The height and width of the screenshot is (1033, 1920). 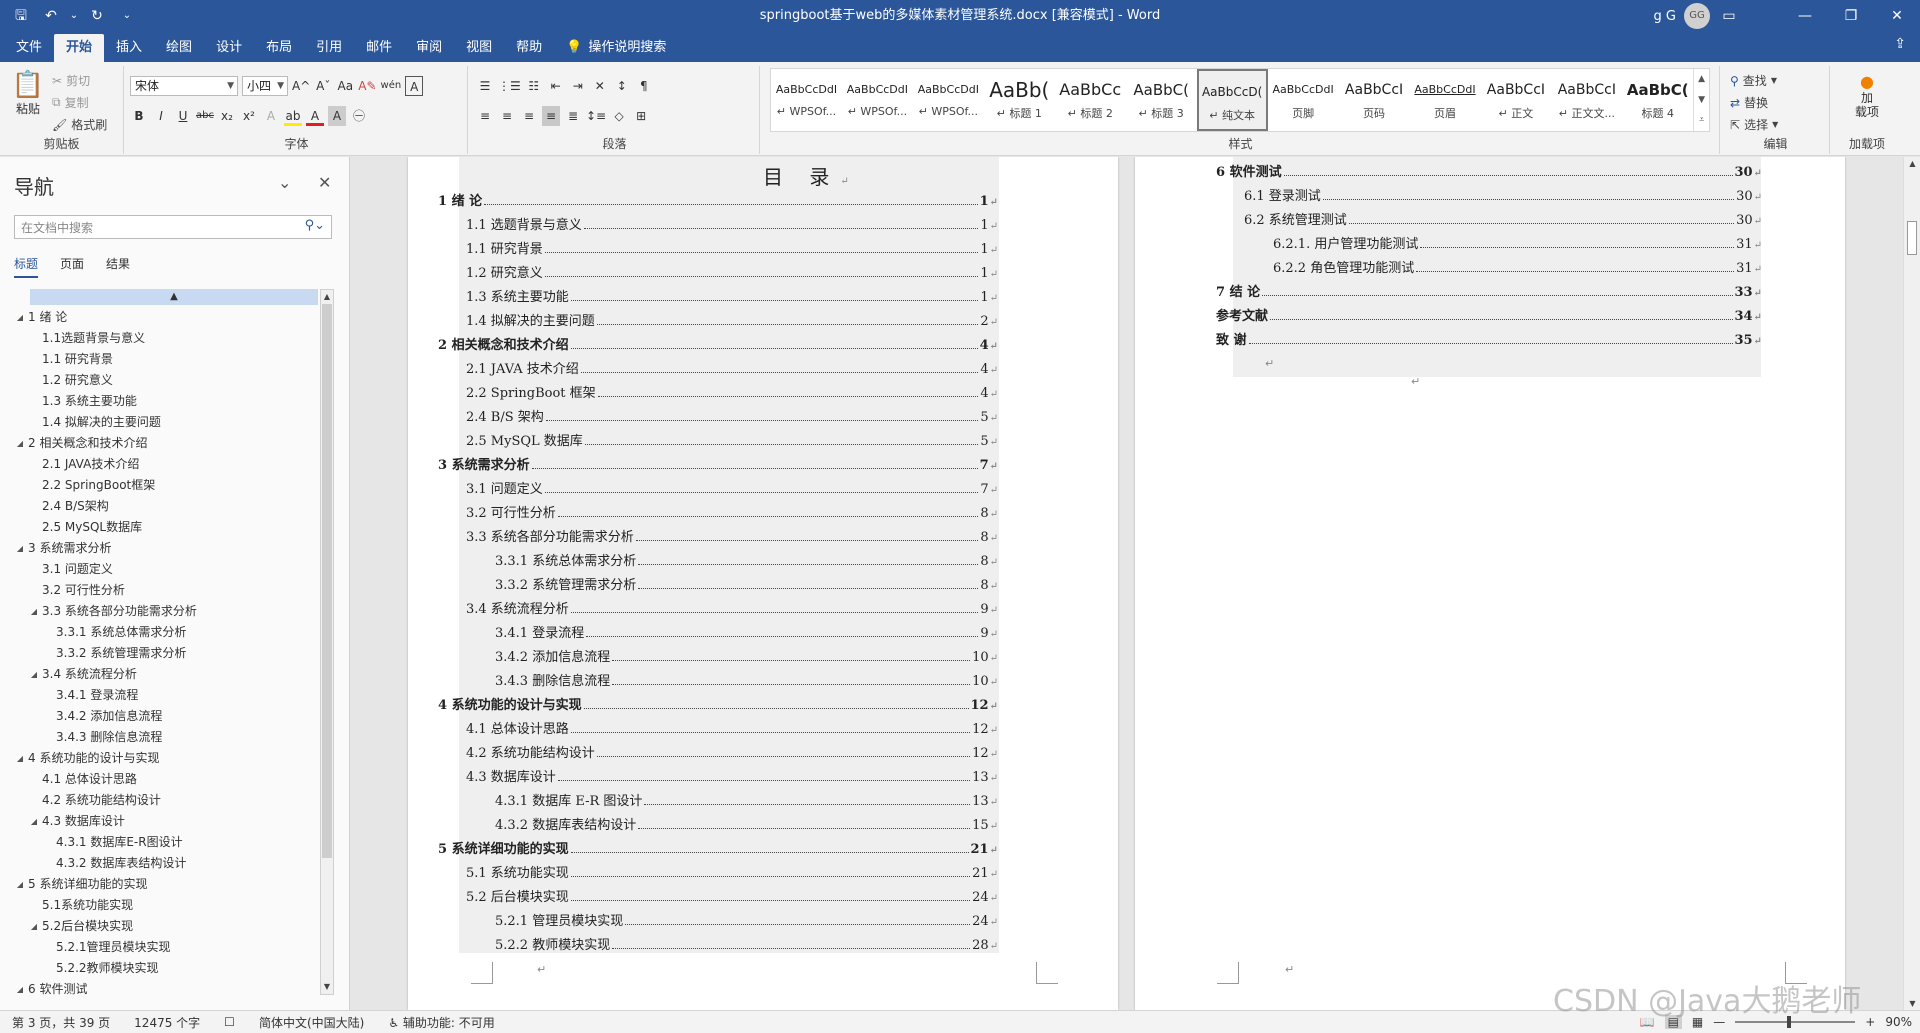 I want to click on toc-entry: 1.1 研究背景1↵, so click(x=732, y=250).